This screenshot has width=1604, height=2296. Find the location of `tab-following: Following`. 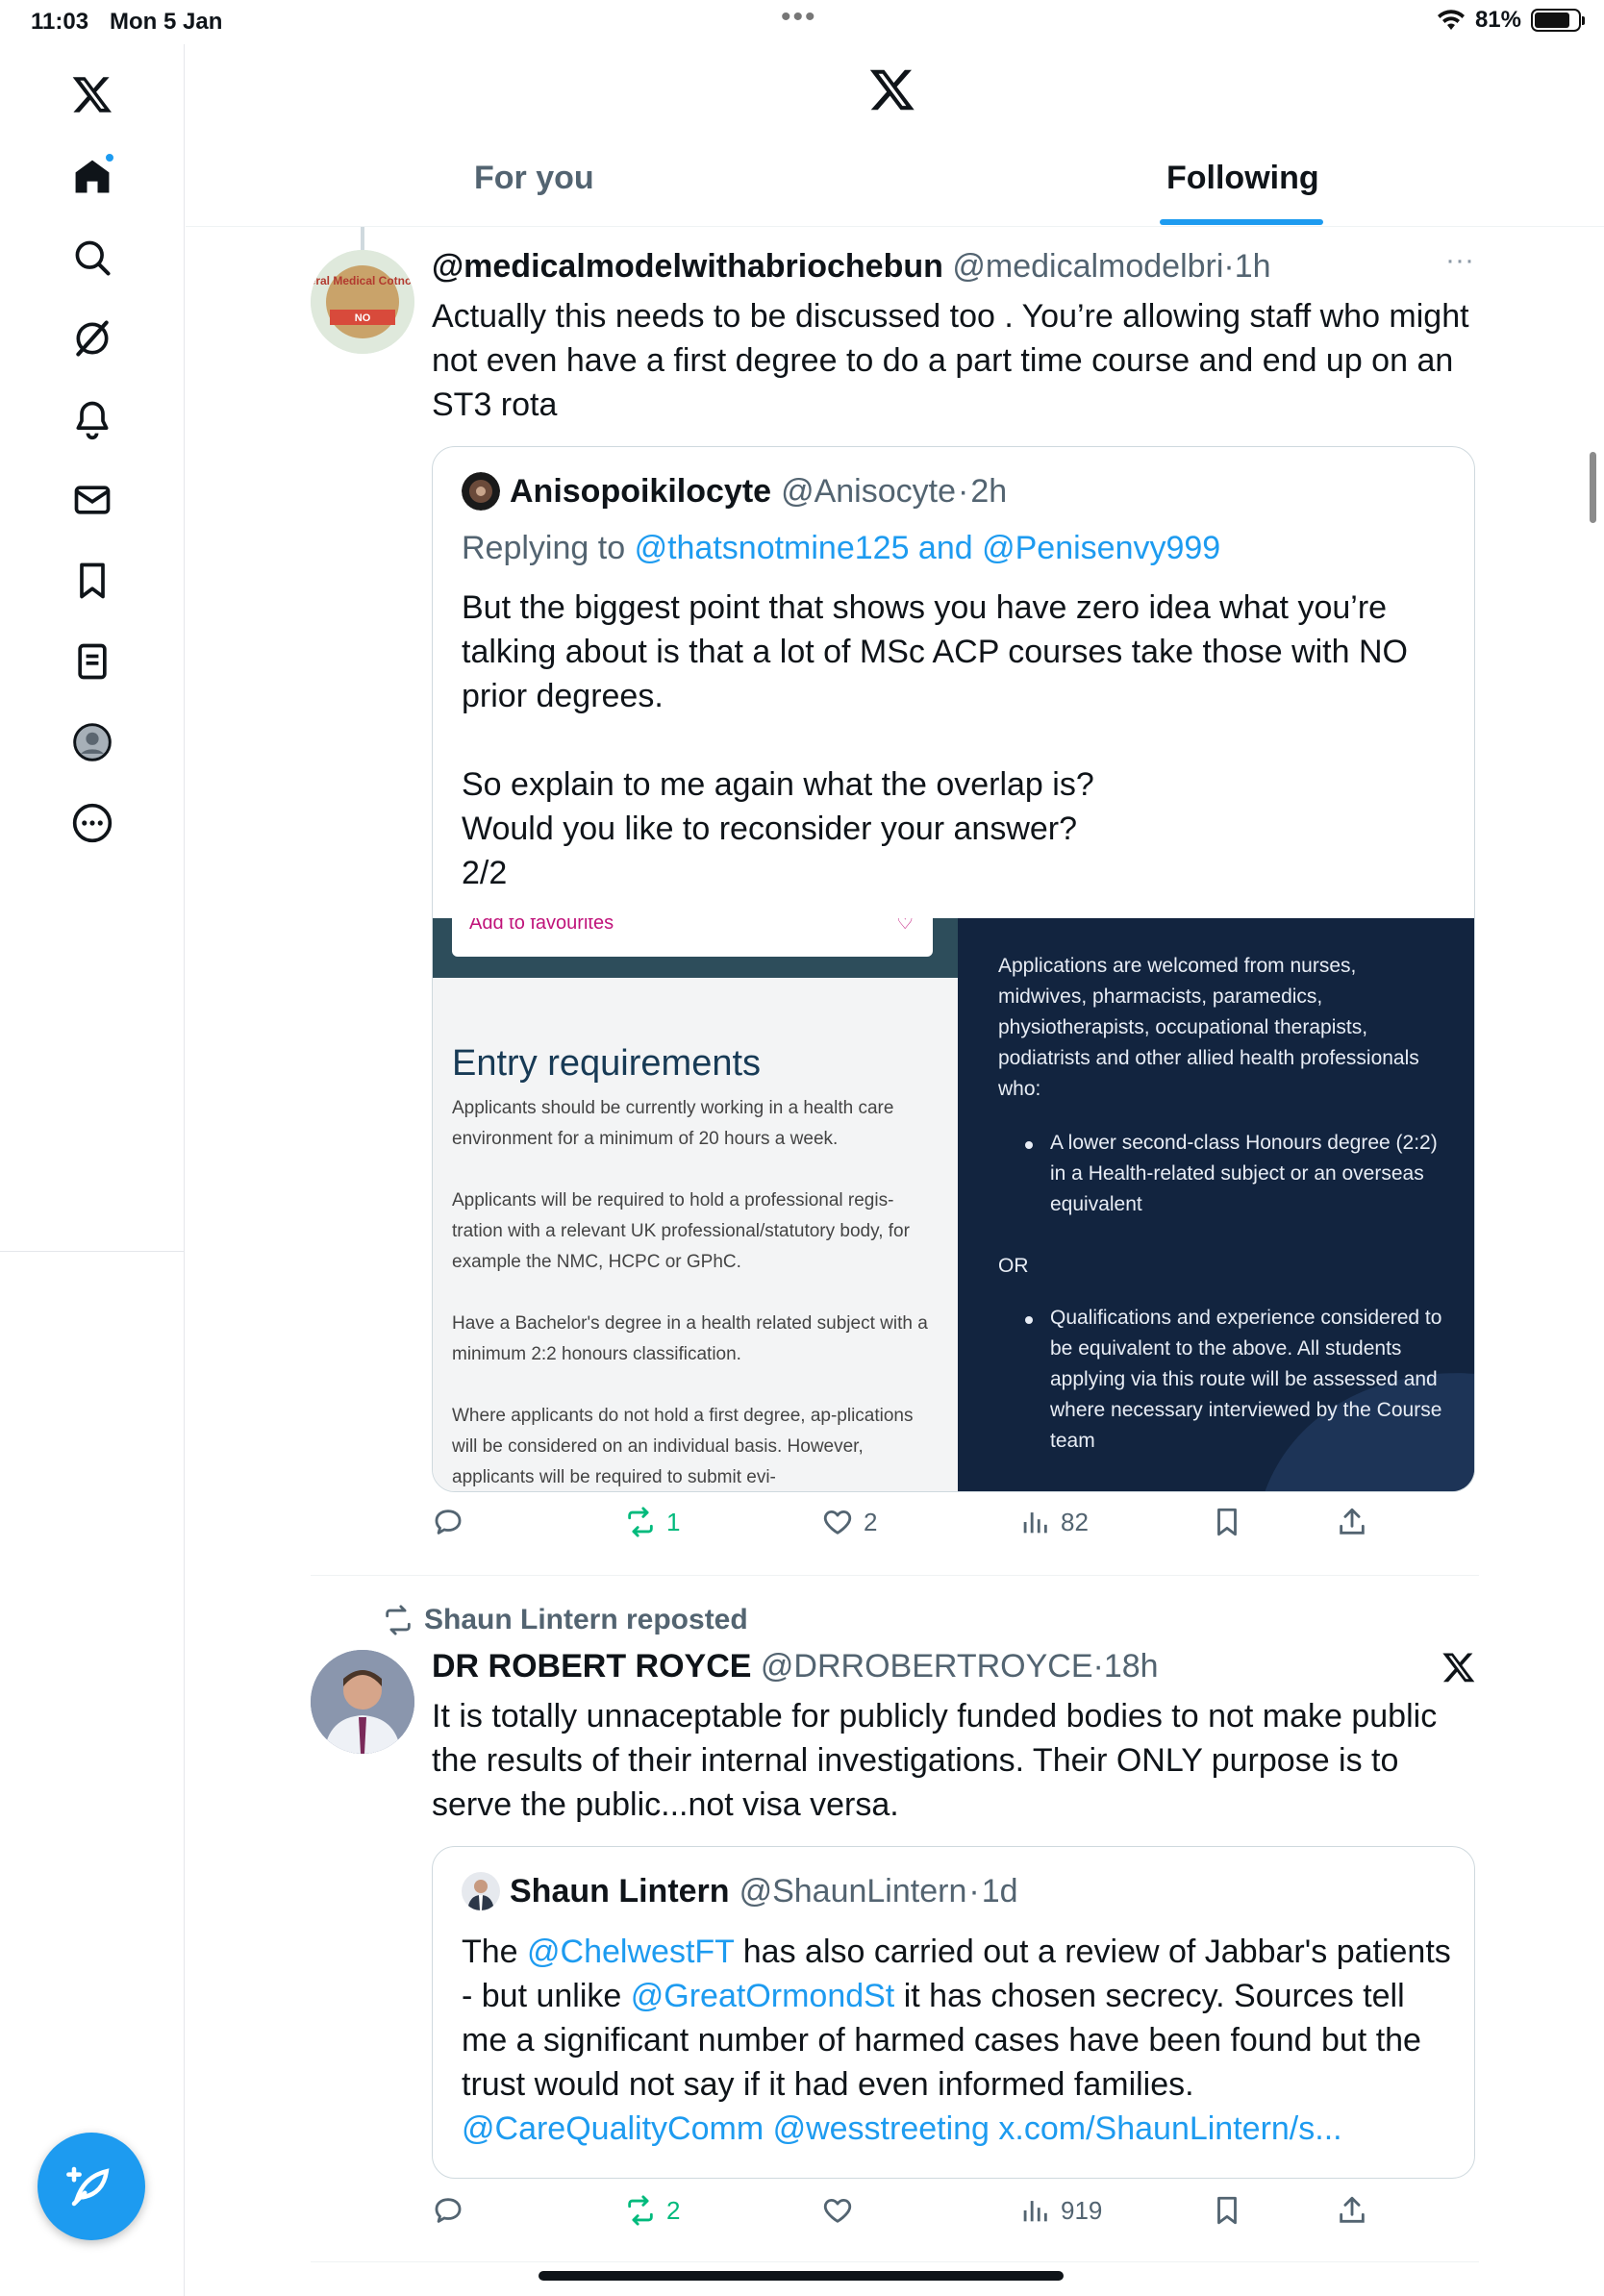

tab-following: Following is located at coordinates (1242, 178).